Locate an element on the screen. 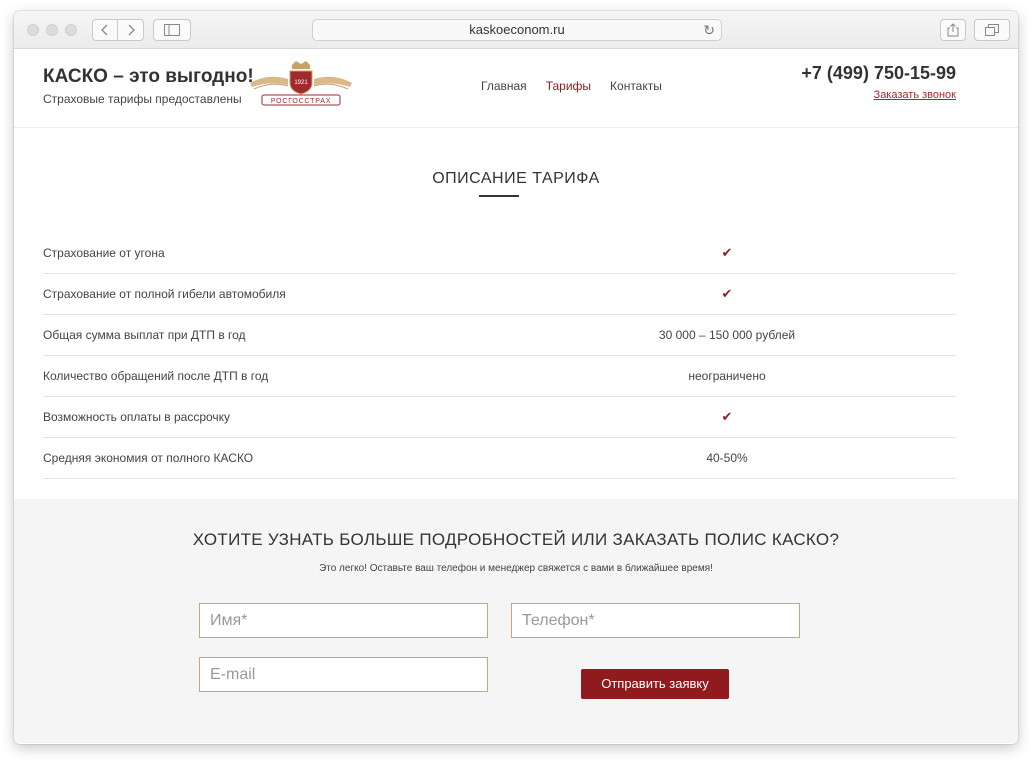 This screenshot has height=765, width=1032. callback-link: Заказать звонок is located at coordinates (915, 95).